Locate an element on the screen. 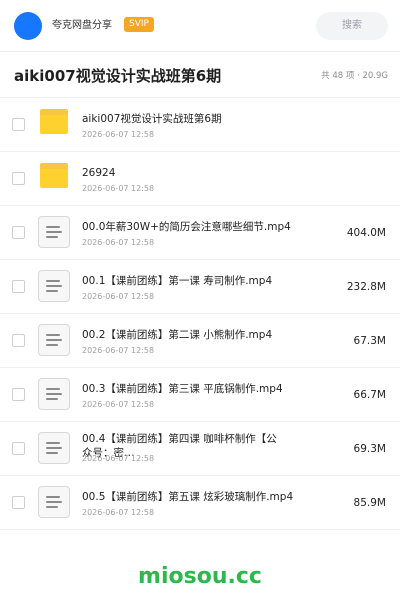 This screenshot has width=400, height=600. folder-title-bar: aiki007视觉设计实战班第6期 共 48 项 · 20.9G is located at coordinates (200, 75).